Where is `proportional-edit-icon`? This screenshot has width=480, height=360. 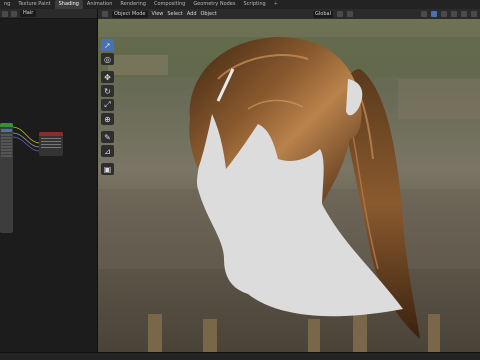 proportional-edit-icon is located at coordinates (350, 14).